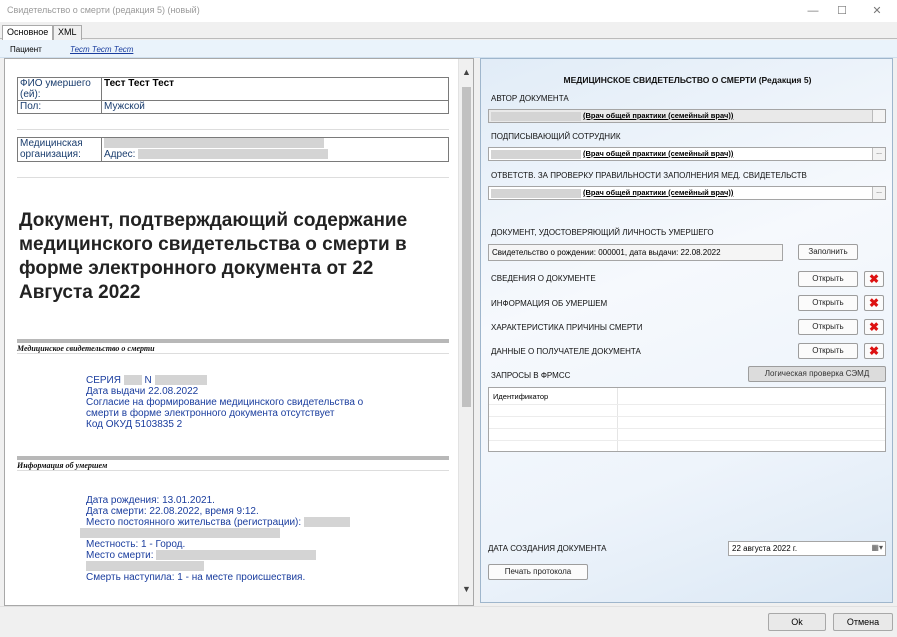 This screenshot has height=637, width=897. What do you see at coordinates (233, 154) in the screenshot?
I see `redacted-address` at bounding box center [233, 154].